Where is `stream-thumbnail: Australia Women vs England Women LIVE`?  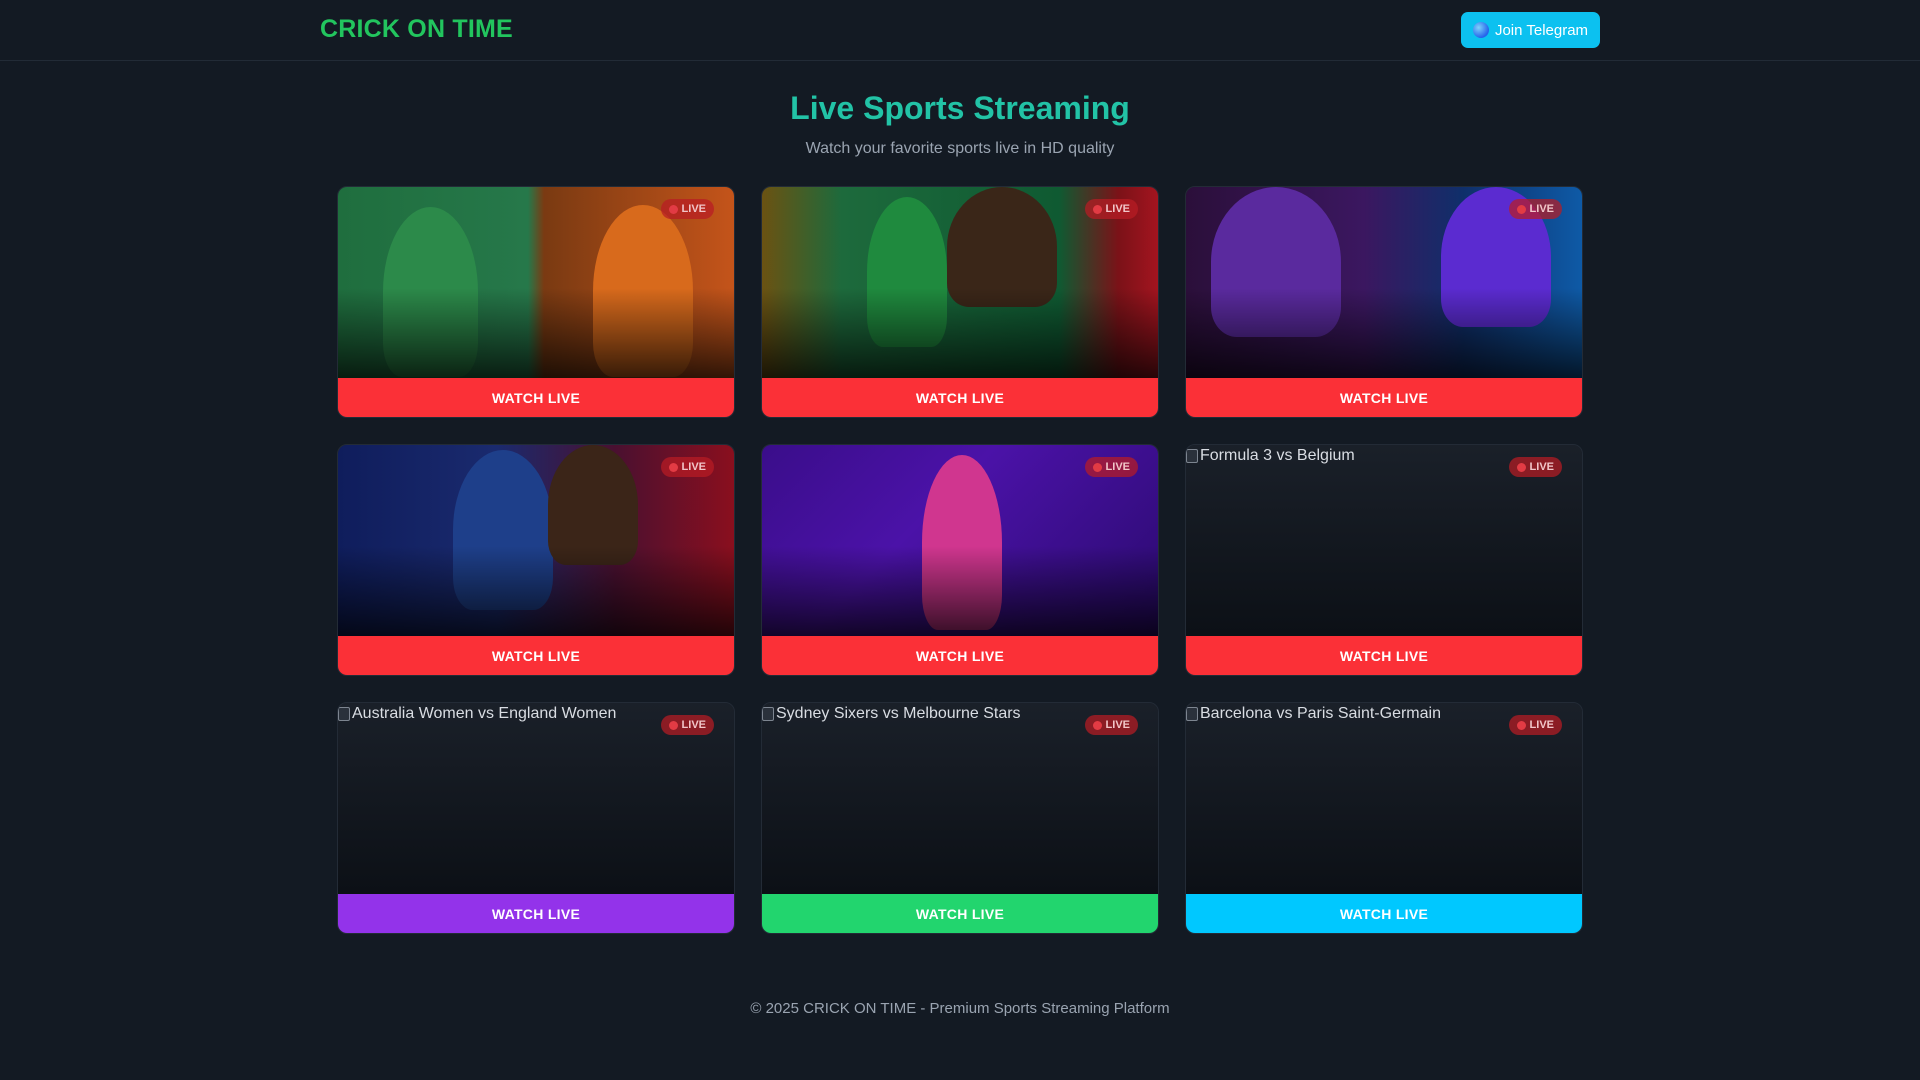
stream-thumbnail: Australia Women vs England Women LIVE is located at coordinates (536, 798).